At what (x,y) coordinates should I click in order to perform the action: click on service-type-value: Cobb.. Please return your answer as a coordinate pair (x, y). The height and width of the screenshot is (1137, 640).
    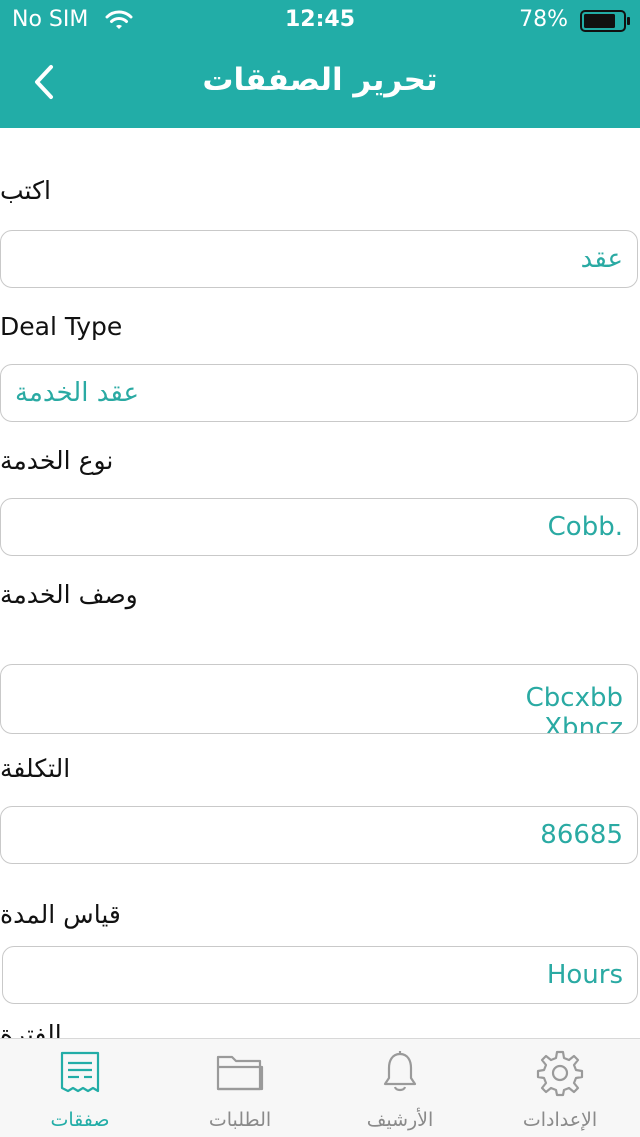
    Looking at the image, I should click on (585, 527).